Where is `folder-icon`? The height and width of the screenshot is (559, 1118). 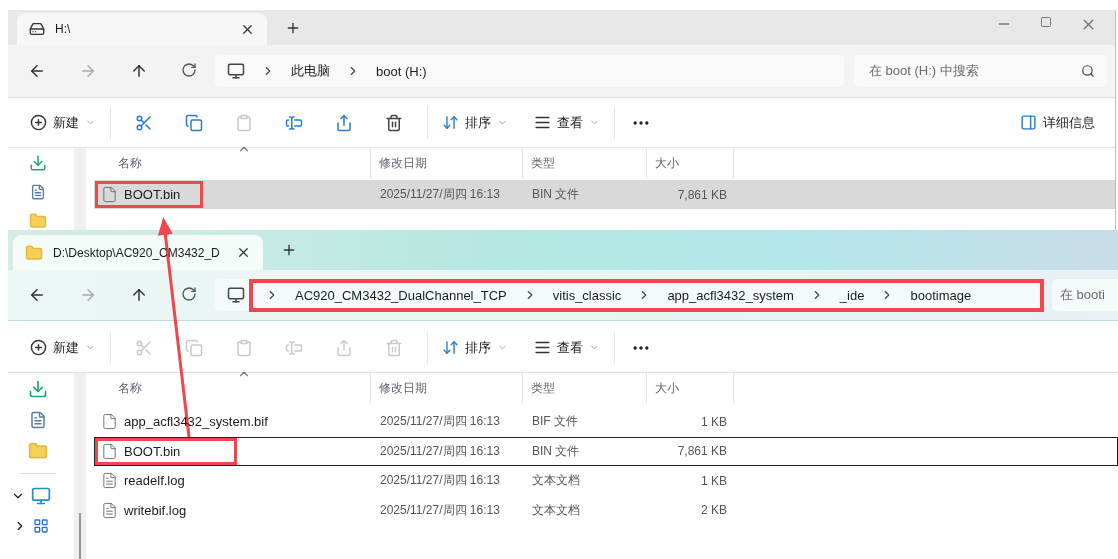 folder-icon is located at coordinates (34, 252).